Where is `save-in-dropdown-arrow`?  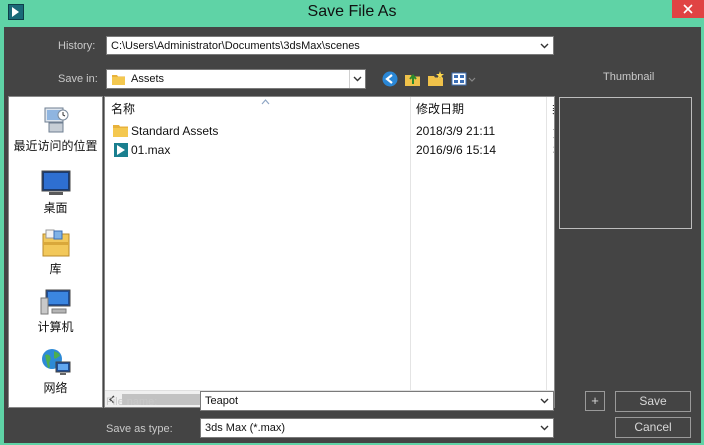 save-in-dropdown-arrow is located at coordinates (357, 79).